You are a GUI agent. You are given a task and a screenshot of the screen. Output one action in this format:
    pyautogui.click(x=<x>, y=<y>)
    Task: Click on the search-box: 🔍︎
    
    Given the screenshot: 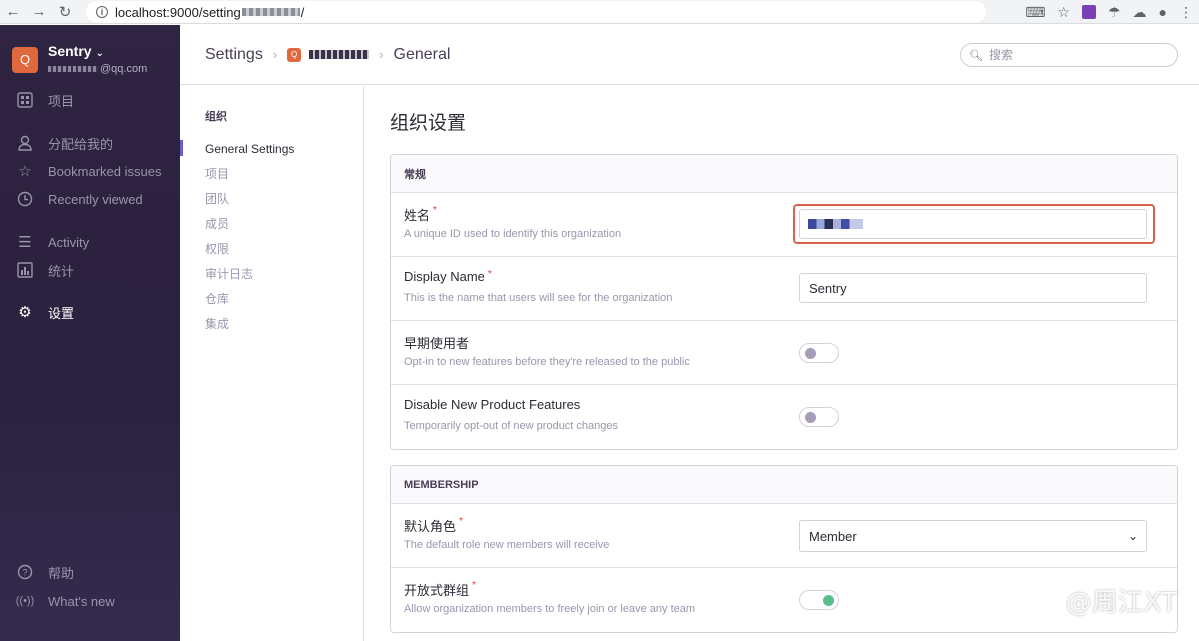 What is the action you would take?
    pyautogui.click(x=1069, y=55)
    